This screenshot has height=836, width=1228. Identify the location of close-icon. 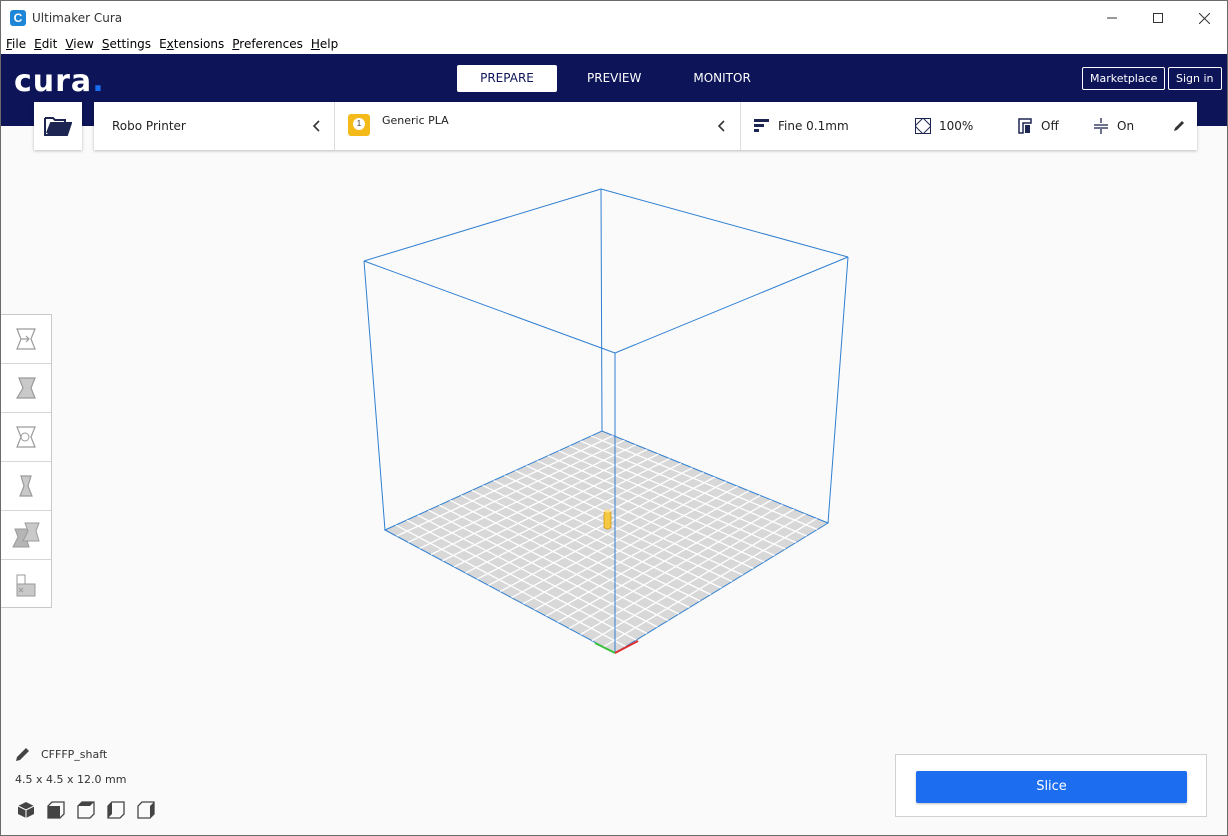
(1204, 18).